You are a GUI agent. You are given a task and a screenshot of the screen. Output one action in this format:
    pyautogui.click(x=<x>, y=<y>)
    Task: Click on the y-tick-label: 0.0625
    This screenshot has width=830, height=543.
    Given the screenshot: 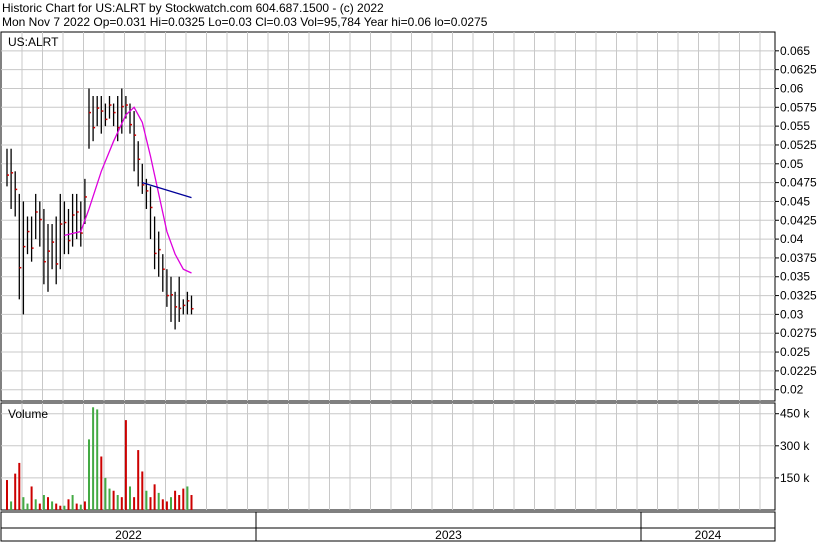 What is the action you would take?
    pyautogui.click(x=798, y=70)
    